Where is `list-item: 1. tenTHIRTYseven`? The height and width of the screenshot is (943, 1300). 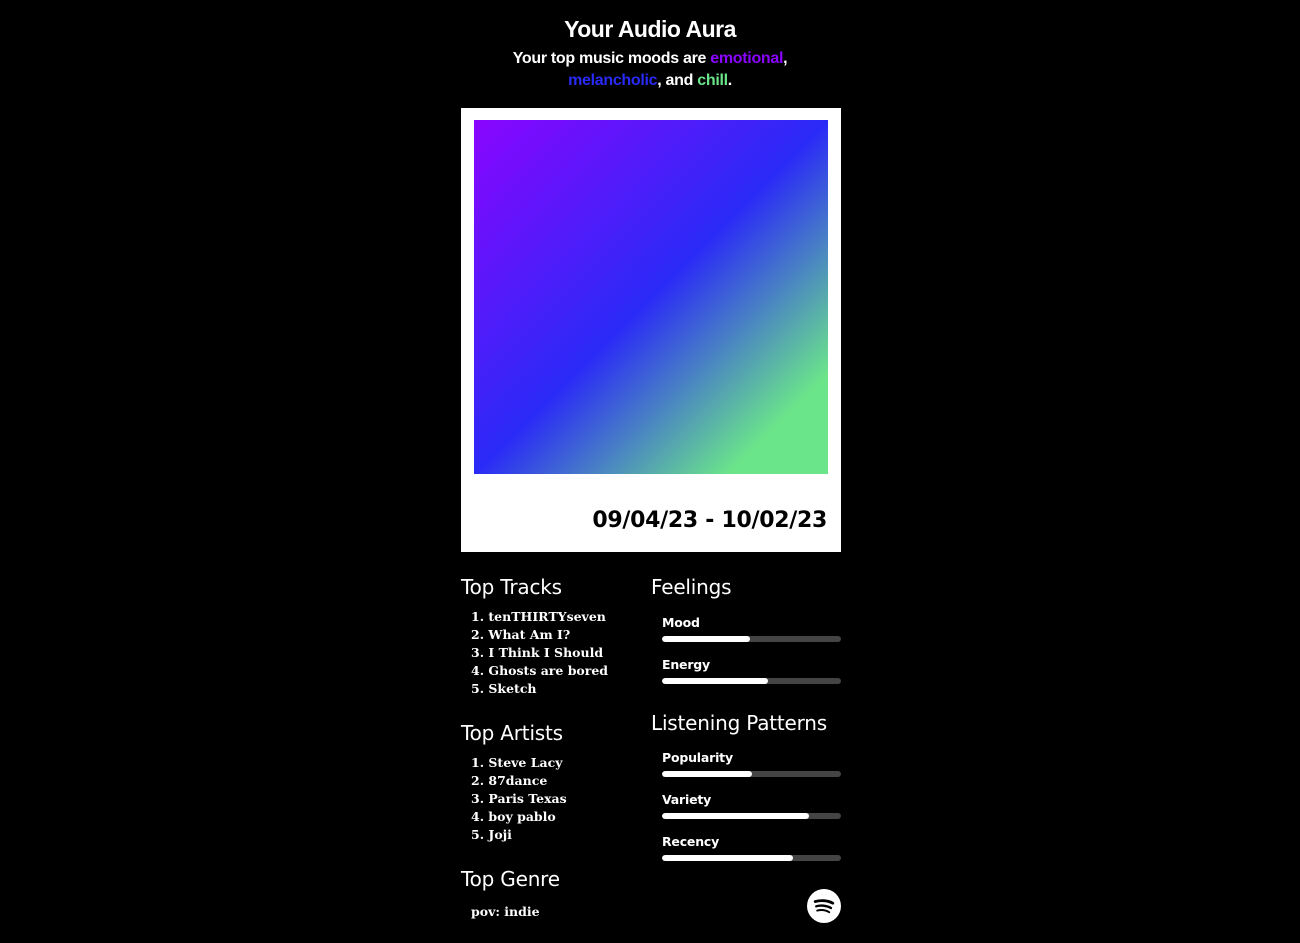 list-item: 1. tenTHIRTYseven is located at coordinates (538, 616).